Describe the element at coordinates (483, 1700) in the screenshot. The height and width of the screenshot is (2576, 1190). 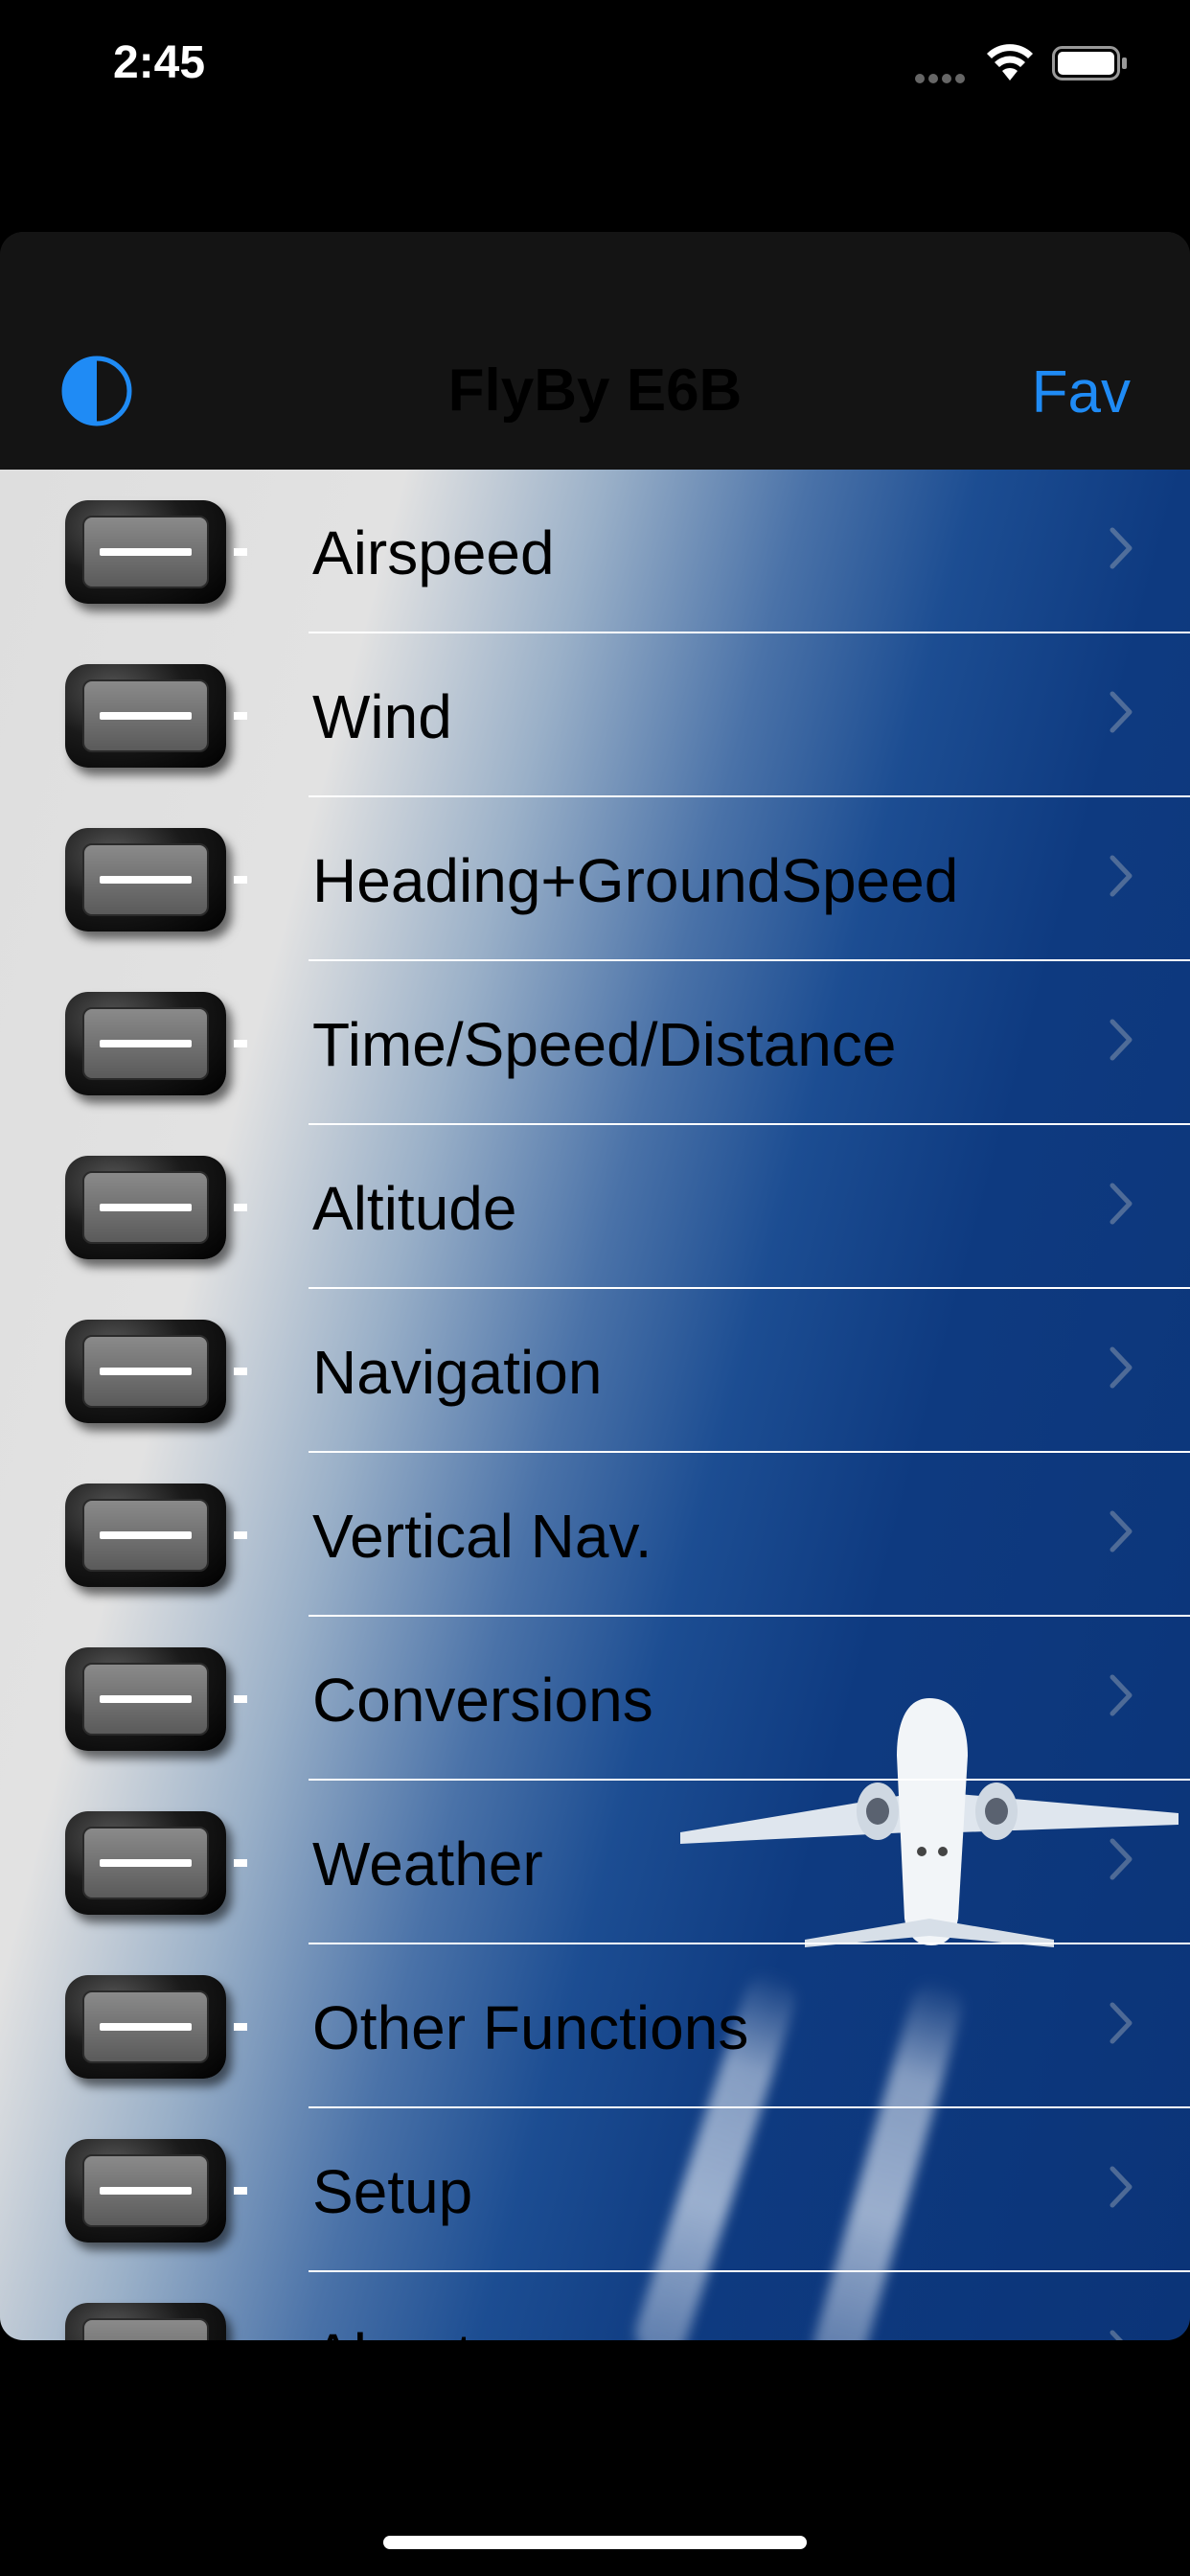
I see `menu-item-label: Conversions` at that location.